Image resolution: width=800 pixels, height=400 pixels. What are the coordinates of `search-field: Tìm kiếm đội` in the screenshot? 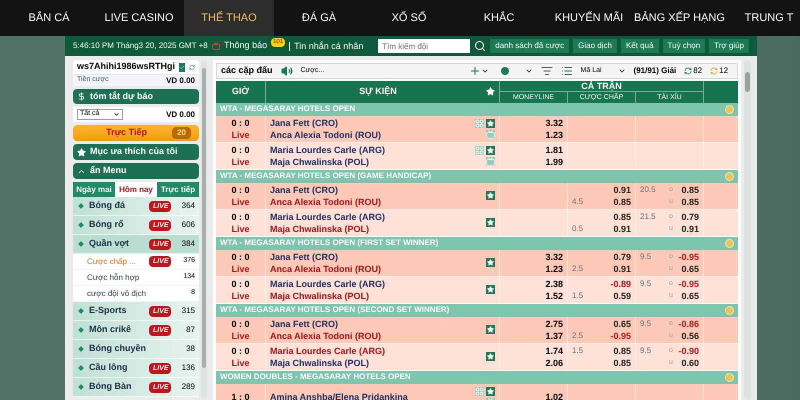 It's located at (424, 46).